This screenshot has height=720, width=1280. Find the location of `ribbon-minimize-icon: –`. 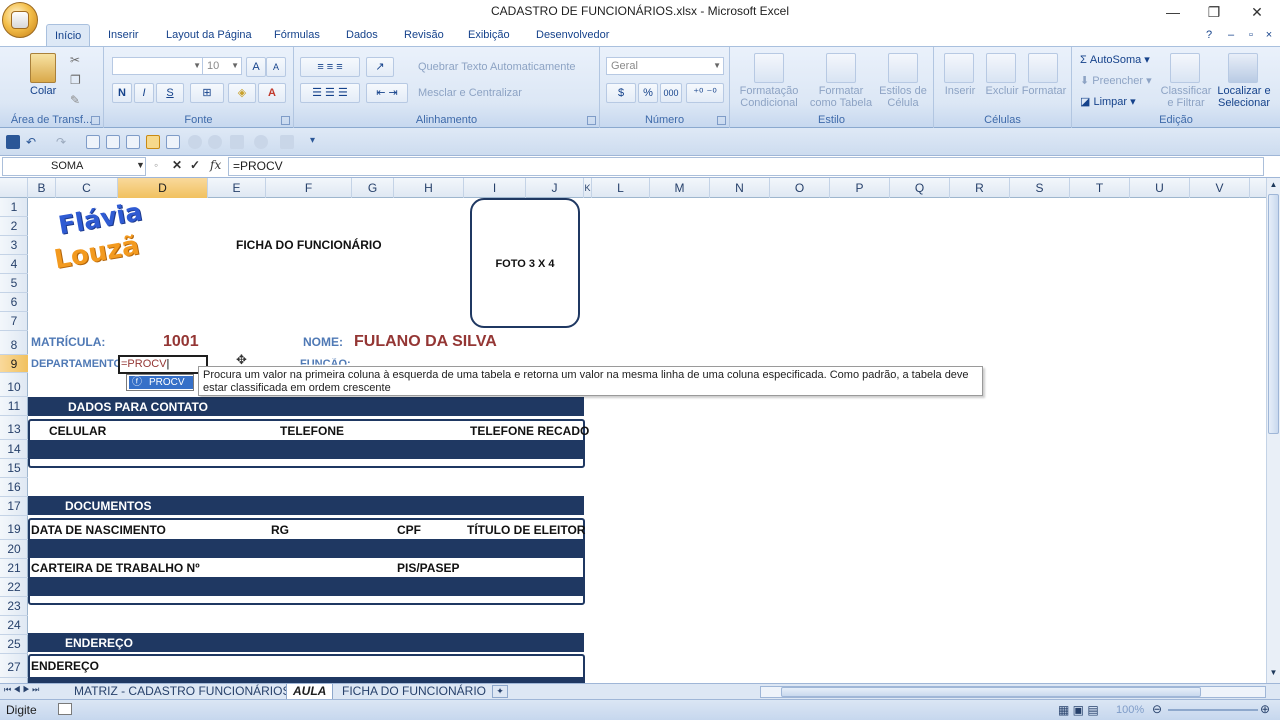

ribbon-minimize-icon: – is located at coordinates (1231, 35).